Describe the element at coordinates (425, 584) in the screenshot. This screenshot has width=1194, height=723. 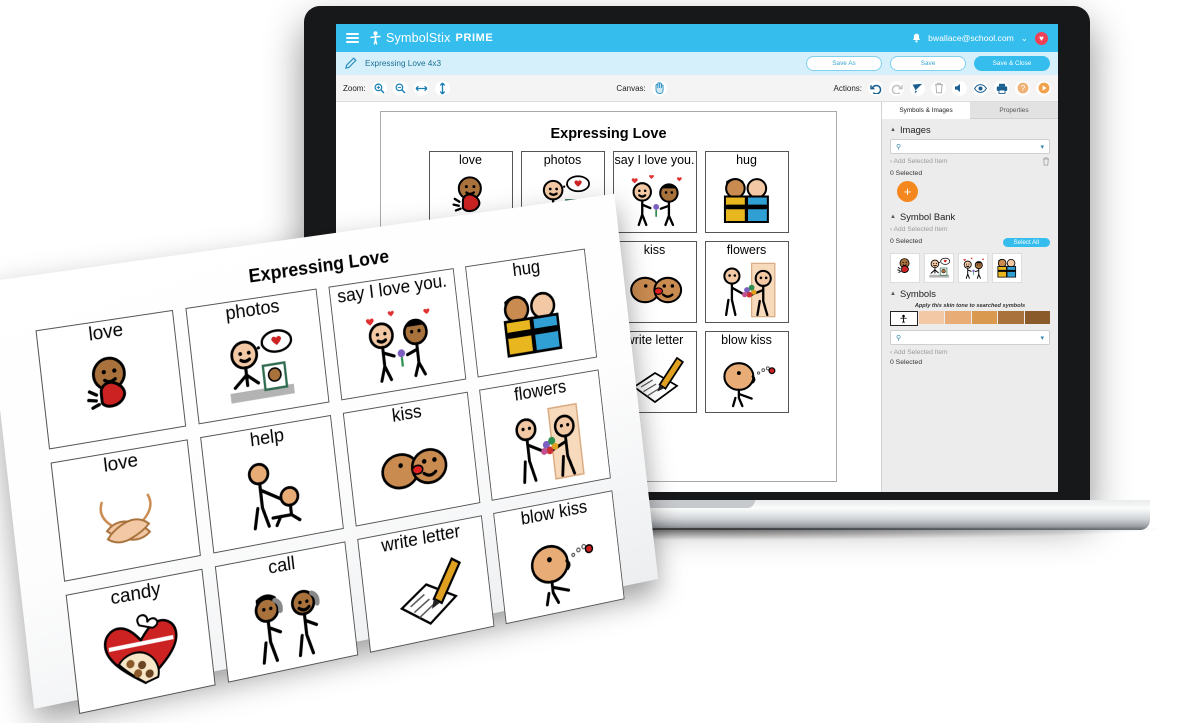
I see `symbol-cell: write letter` at that location.